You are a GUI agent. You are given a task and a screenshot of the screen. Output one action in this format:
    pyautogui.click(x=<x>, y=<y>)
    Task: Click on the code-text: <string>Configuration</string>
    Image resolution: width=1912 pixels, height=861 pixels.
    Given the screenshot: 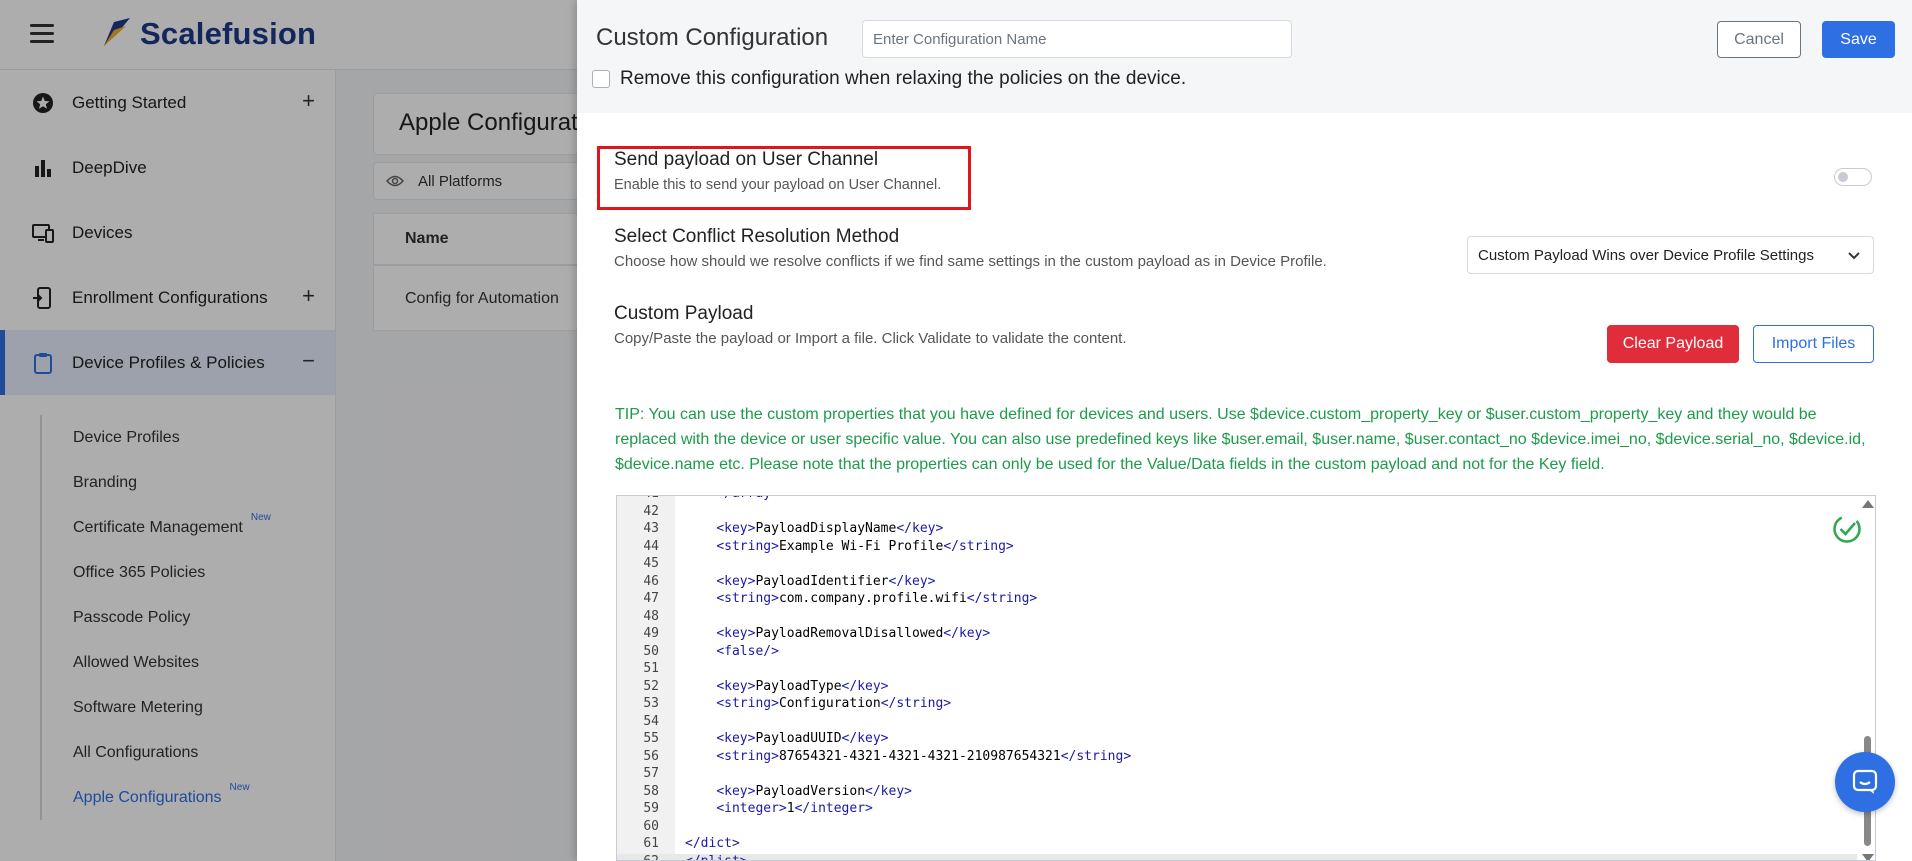 What is the action you would take?
    pyautogui.click(x=834, y=703)
    